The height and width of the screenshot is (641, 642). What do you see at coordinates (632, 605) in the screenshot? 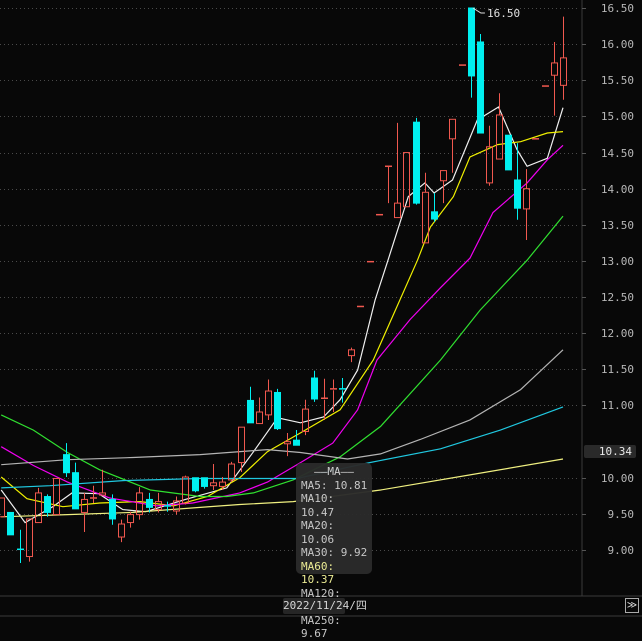
I see `scroll-right-button: ≫` at bounding box center [632, 605].